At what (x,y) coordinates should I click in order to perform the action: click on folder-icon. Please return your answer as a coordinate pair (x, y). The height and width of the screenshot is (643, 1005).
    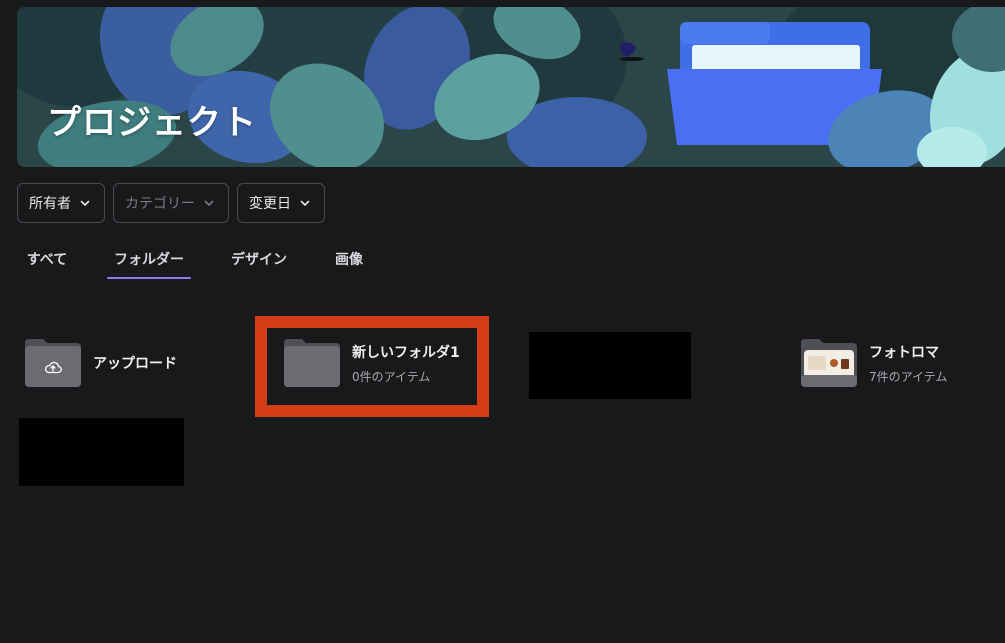
    Looking at the image, I should click on (829, 363).